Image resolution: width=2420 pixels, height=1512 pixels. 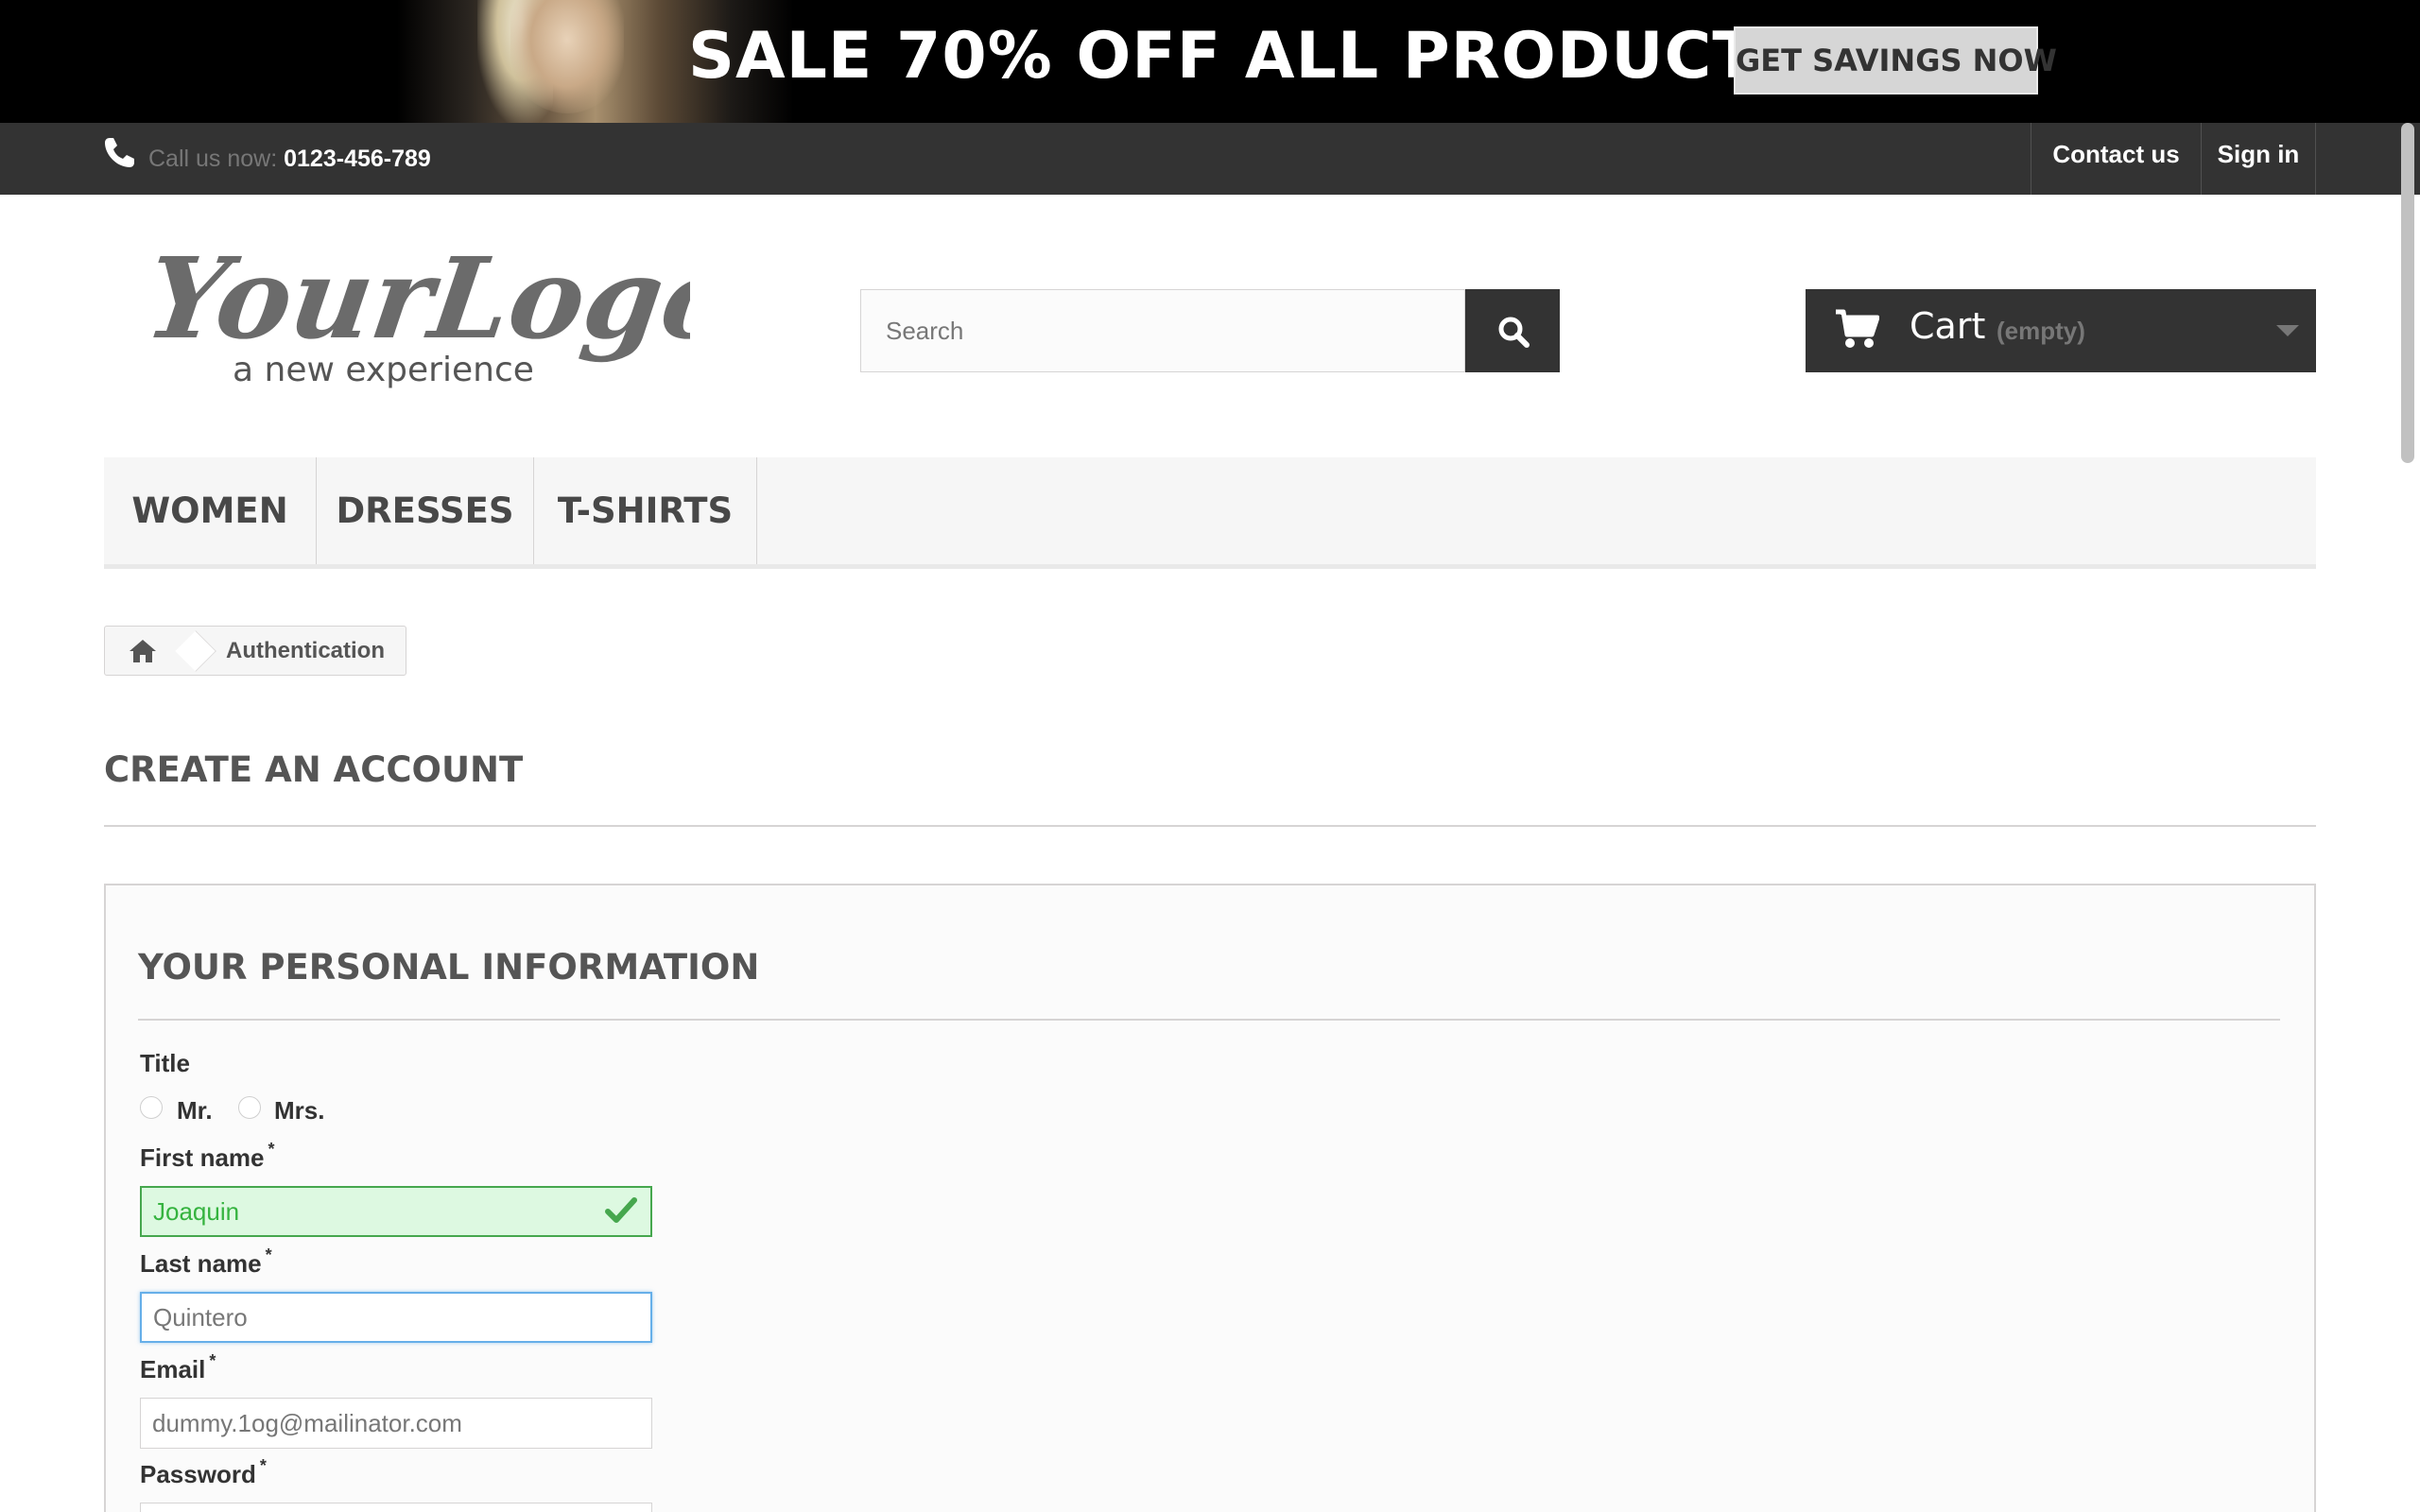 What do you see at coordinates (165, 1063) in the screenshot?
I see `title-label: Title` at bounding box center [165, 1063].